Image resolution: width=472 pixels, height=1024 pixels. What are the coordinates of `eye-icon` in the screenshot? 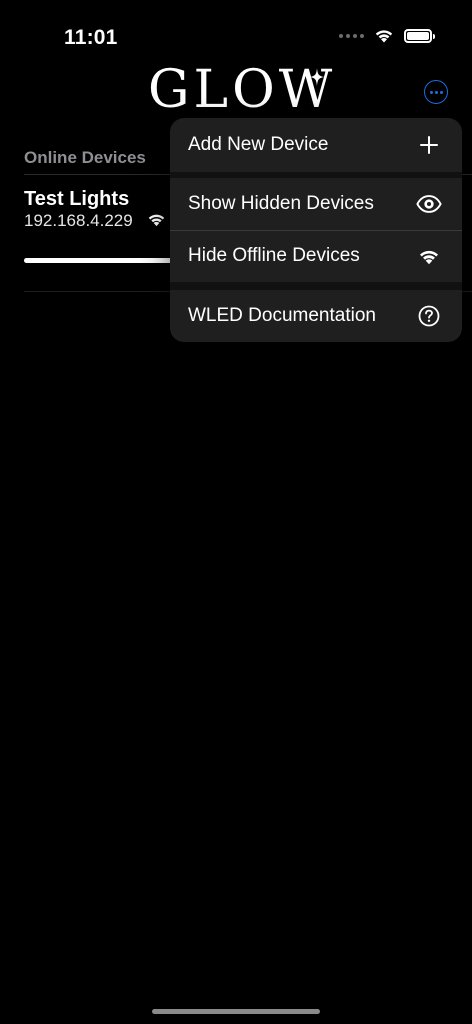 It's located at (429, 204).